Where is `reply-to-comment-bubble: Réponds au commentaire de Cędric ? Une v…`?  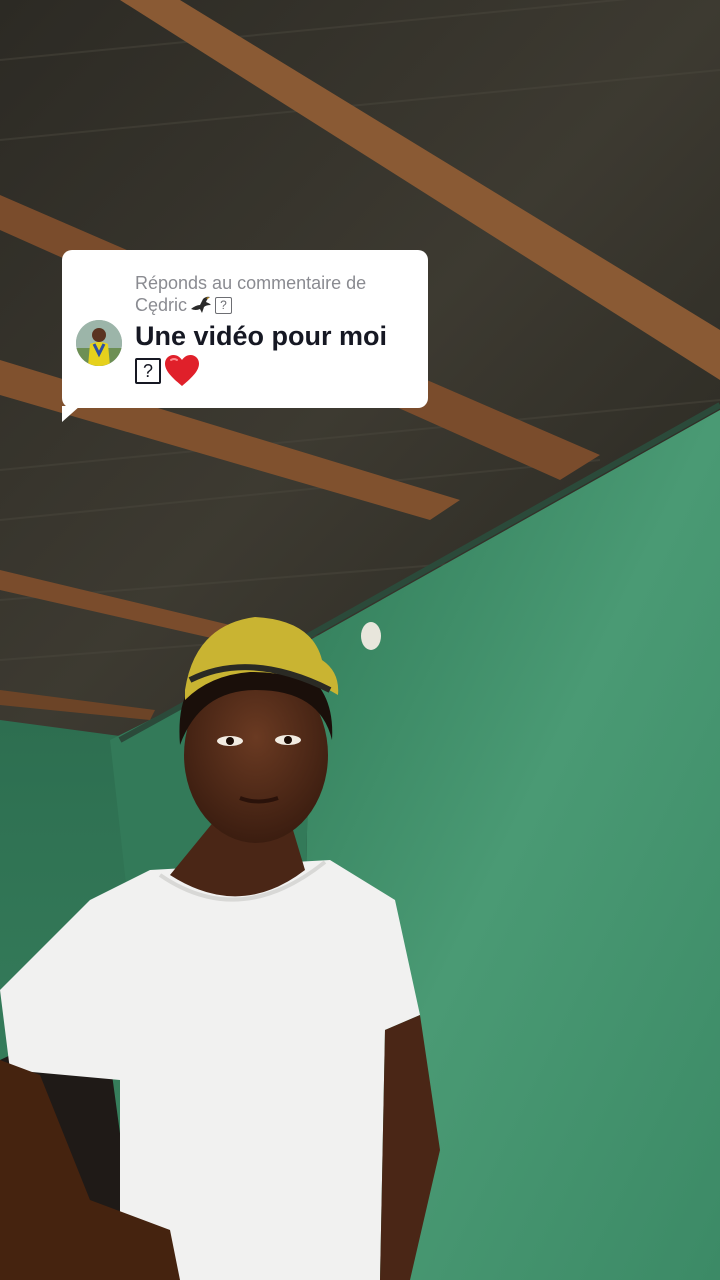 reply-to-comment-bubble: Réponds au commentaire de Cędric ? Une v… is located at coordinates (245, 336).